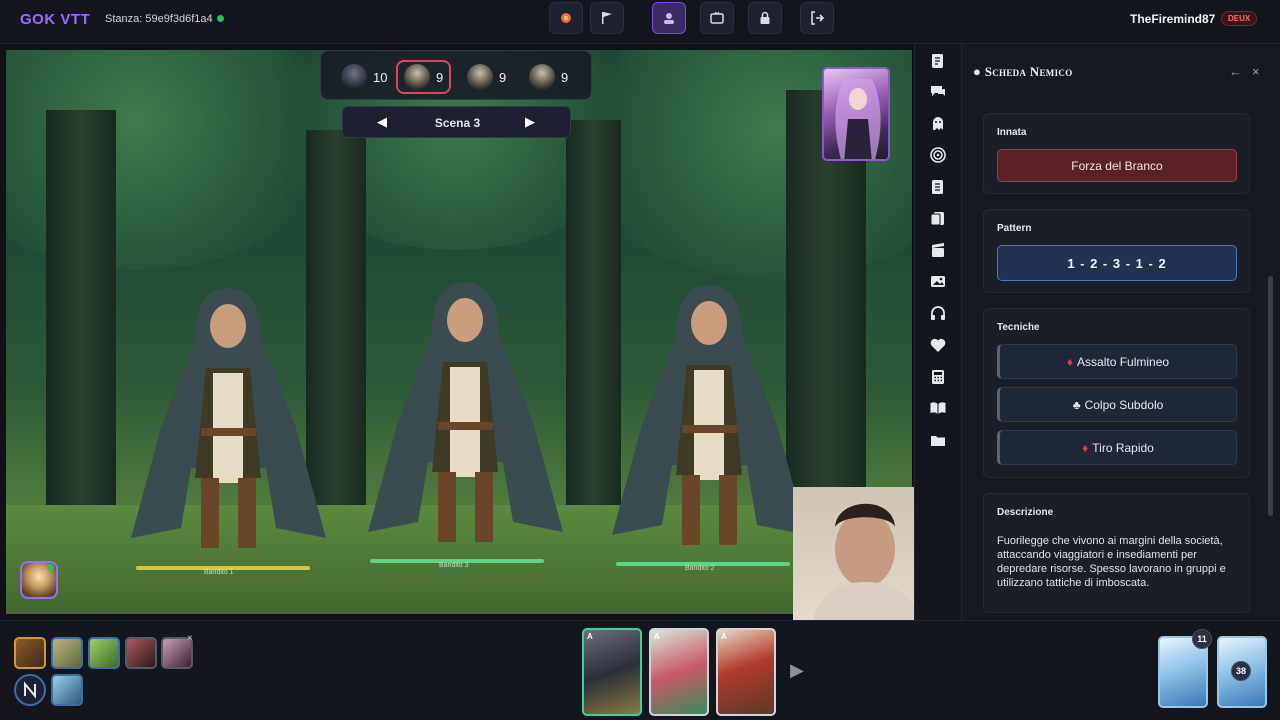  I want to click on technique-name: Tiro Rapido, so click(1123, 447).